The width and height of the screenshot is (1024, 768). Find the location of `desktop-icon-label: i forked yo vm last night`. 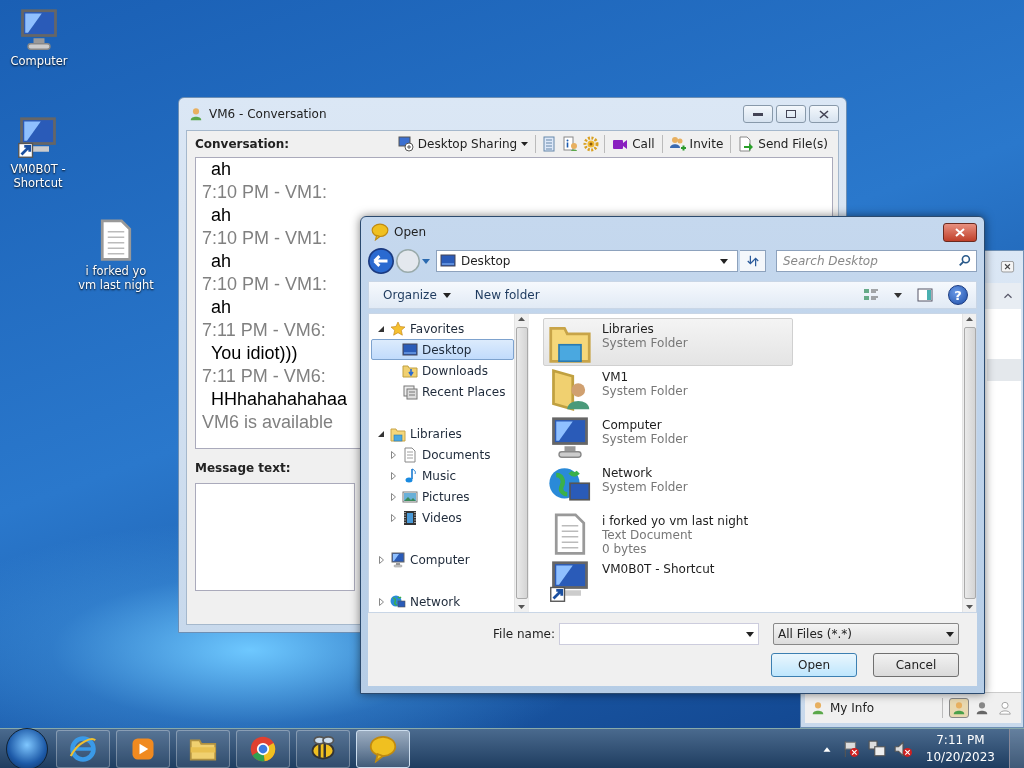

desktop-icon-label: i forked yo vm last night is located at coordinates (116, 279).